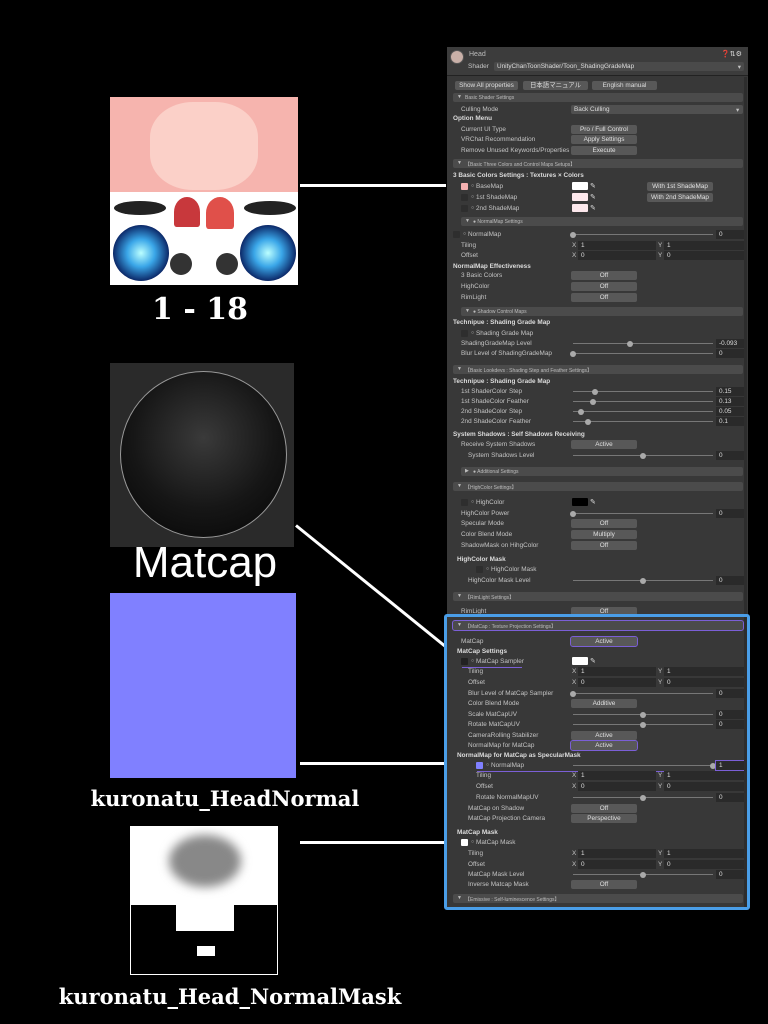 Image resolution: width=768 pixels, height=1024 pixels. What do you see at coordinates (731, 54) in the screenshot?
I see `header-icons: ❓⇅⚙` at bounding box center [731, 54].